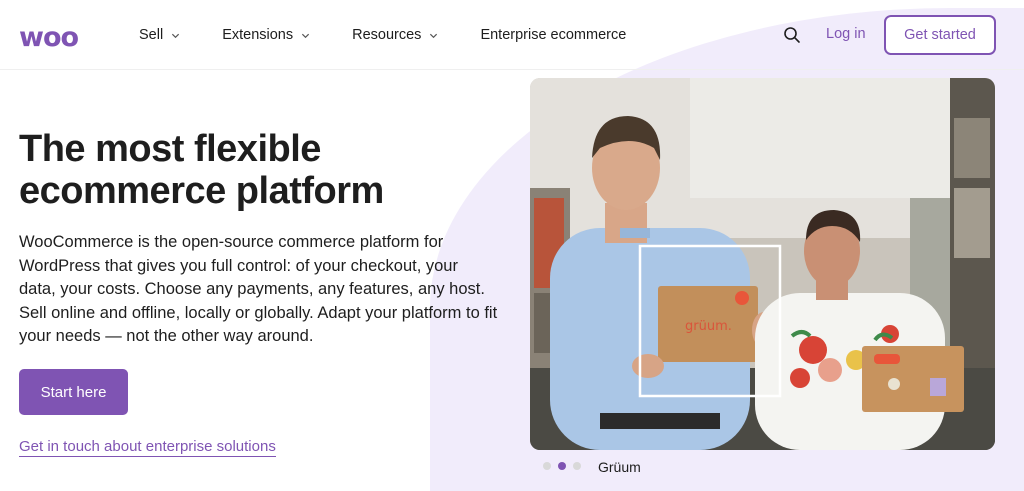 This screenshot has width=1024, height=491. I want to click on search-icon, so click(792, 35).